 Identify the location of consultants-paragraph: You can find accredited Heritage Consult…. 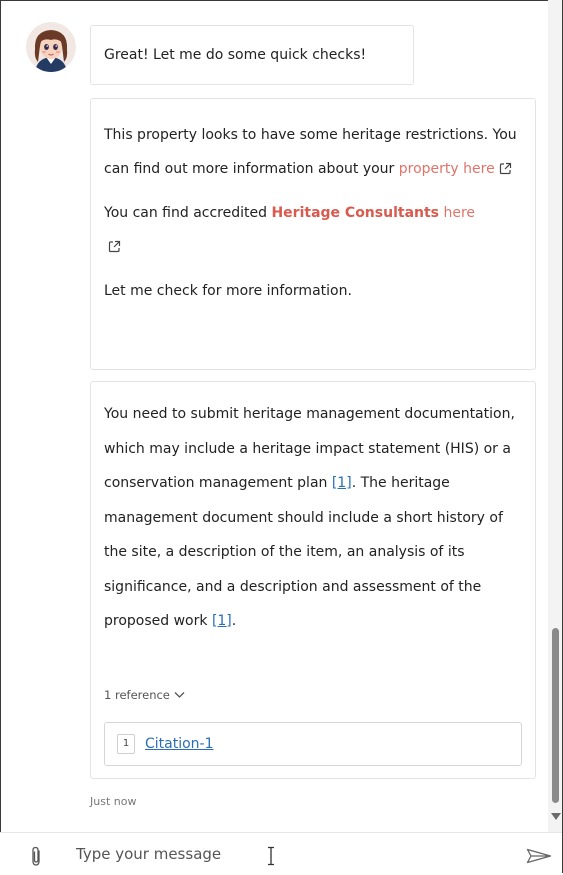
(313, 231).